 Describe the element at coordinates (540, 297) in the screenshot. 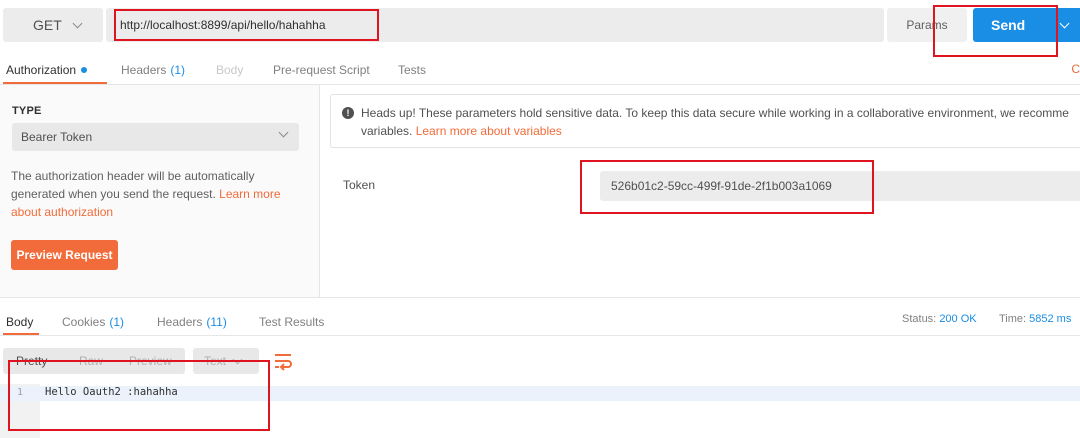

I see `response-divider` at that location.